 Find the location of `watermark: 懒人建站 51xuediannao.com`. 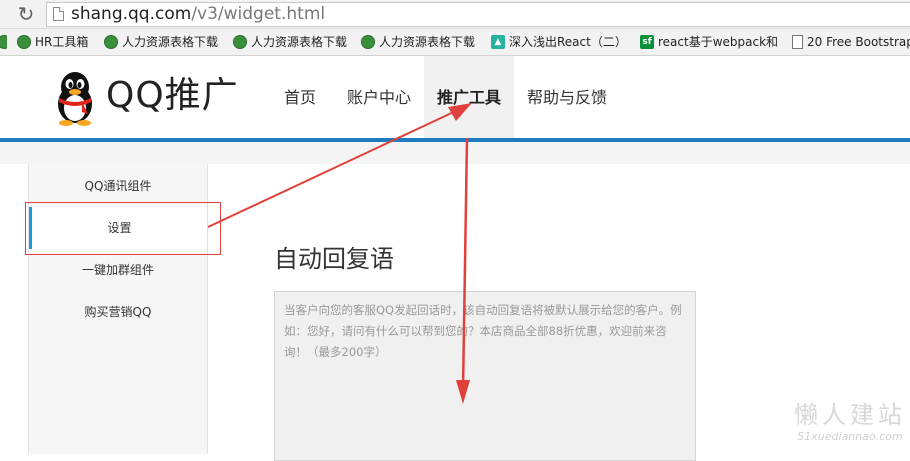

watermark: 懒人建站 51xuediannao.com is located at coordinates (850, 422).